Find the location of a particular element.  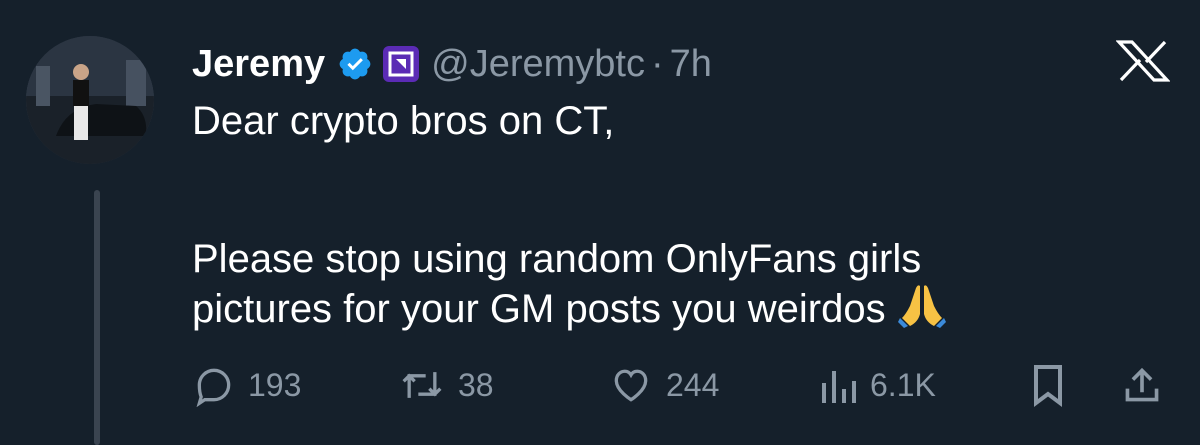

views-chart-icon is located at coordinates (839, 387).